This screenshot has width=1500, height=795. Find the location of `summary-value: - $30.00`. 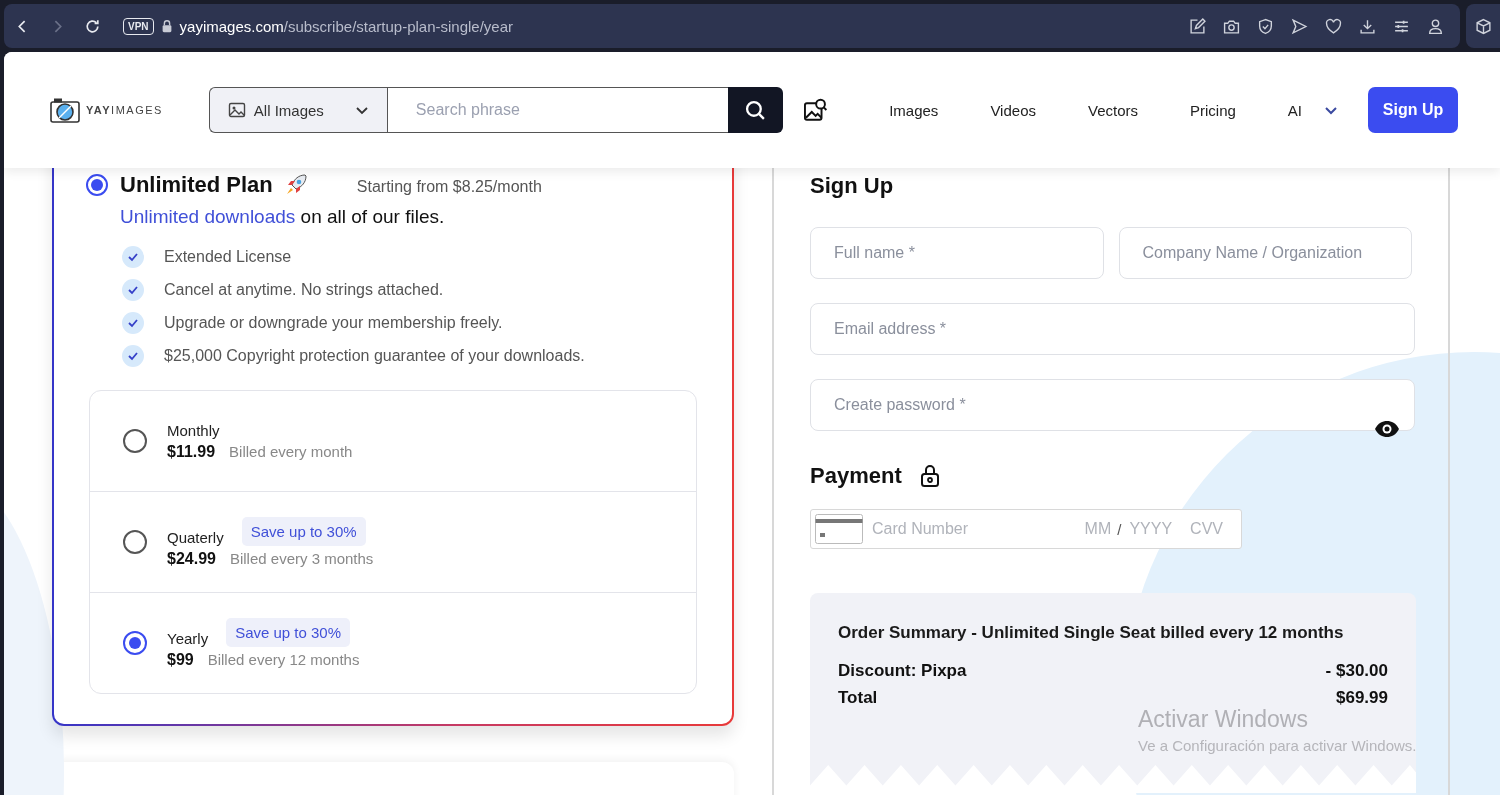

summary-value: - $30.00 is located at coordinates (1356, 671).